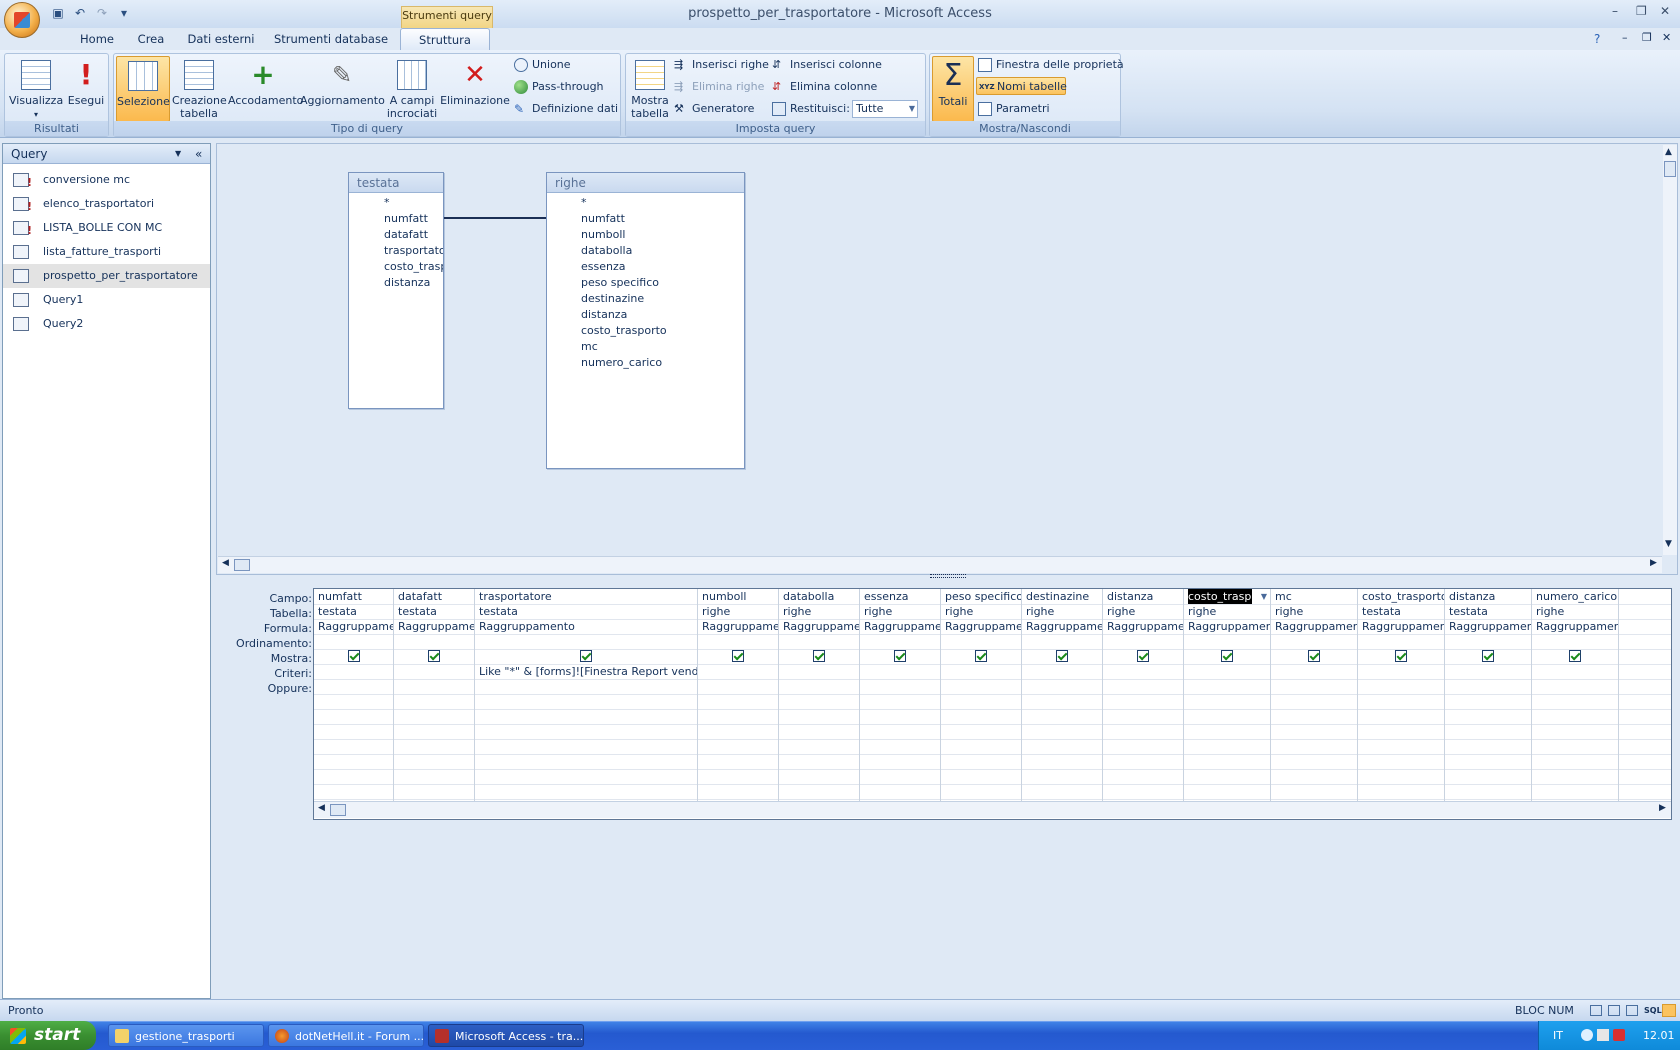  Describe the element at coordinates (819, 596) in the screenshot. I see `grid-cell-campo: databolla` at that location.